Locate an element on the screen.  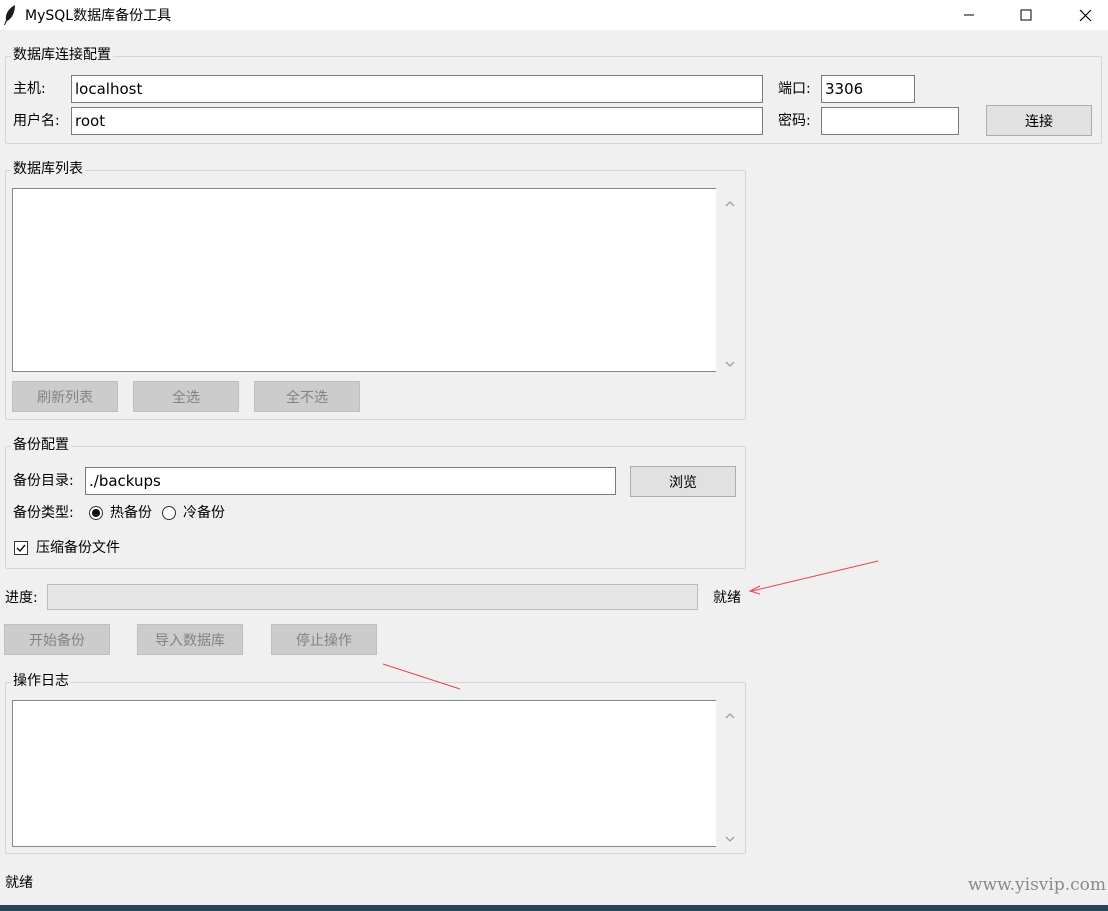
watermark-text: www.yisvip.com is located at coordinates (1036, 885).